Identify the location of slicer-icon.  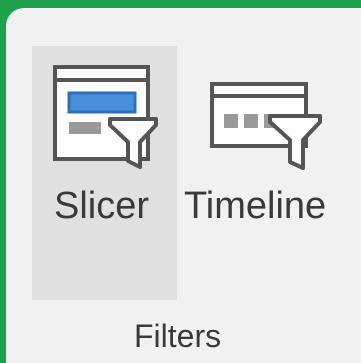
(105, 117).